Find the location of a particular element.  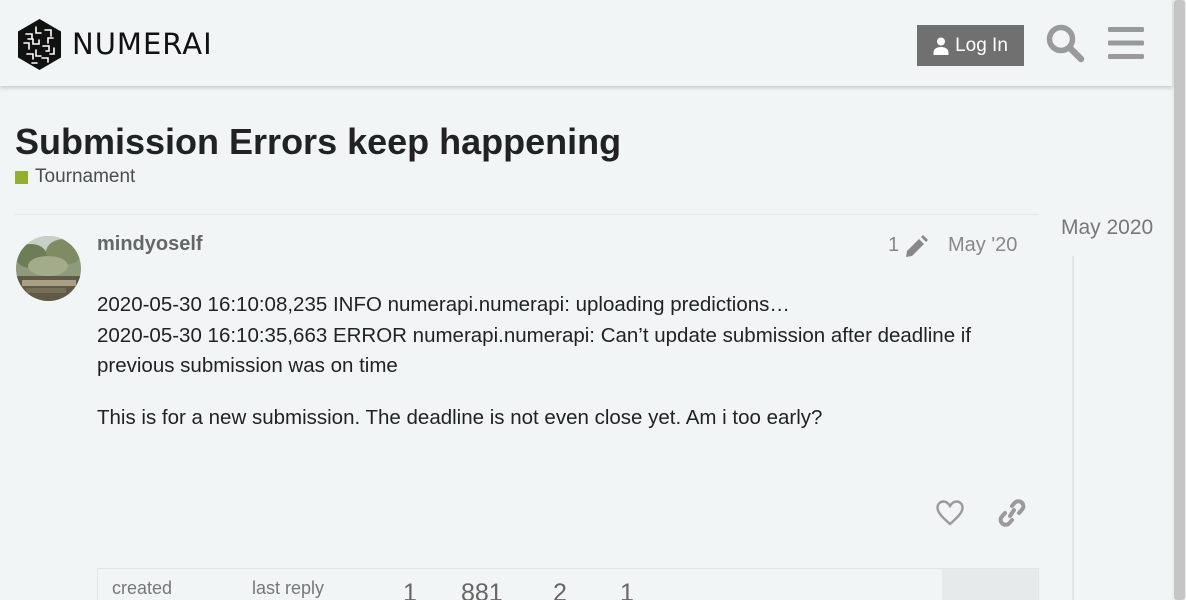

heart-icon is located at coordinates (950, 513).